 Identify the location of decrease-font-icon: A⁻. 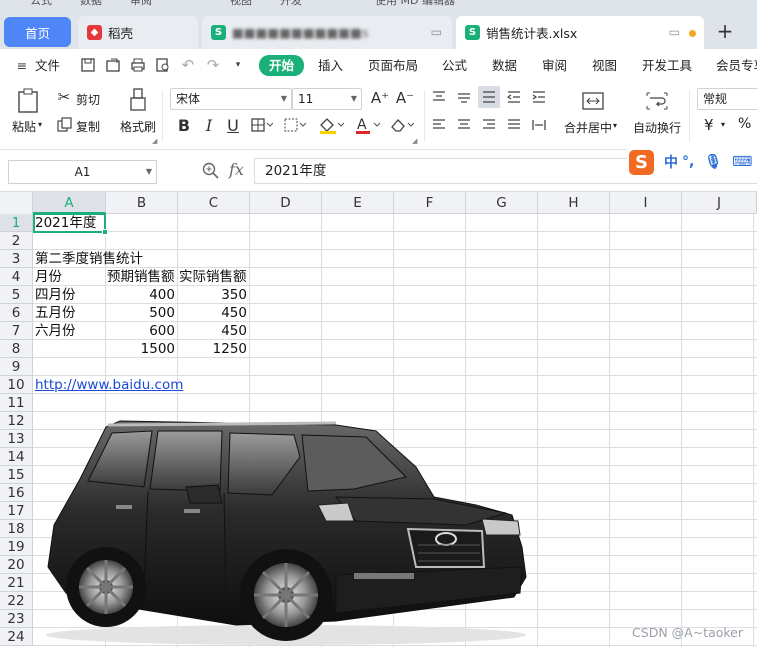
(405, 98).